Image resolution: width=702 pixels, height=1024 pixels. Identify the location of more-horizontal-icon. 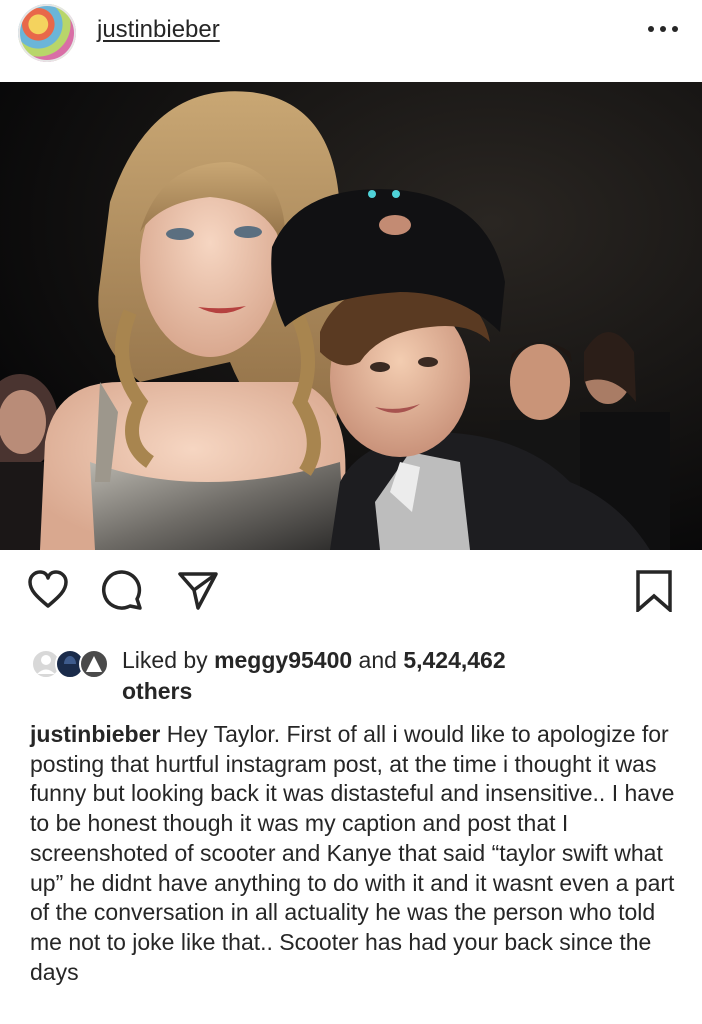
(663, 29).